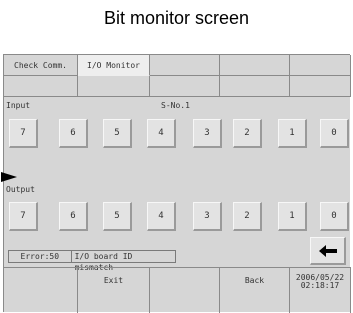  I want to click on pointer-arrow-icon, so click(9, 177).